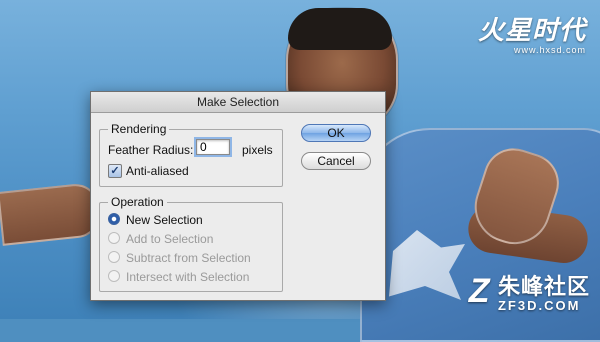 This screenshot has height=342, width=600. I want to click on radio-label-add-to-selection: Add to Selection, so click(170, 239).